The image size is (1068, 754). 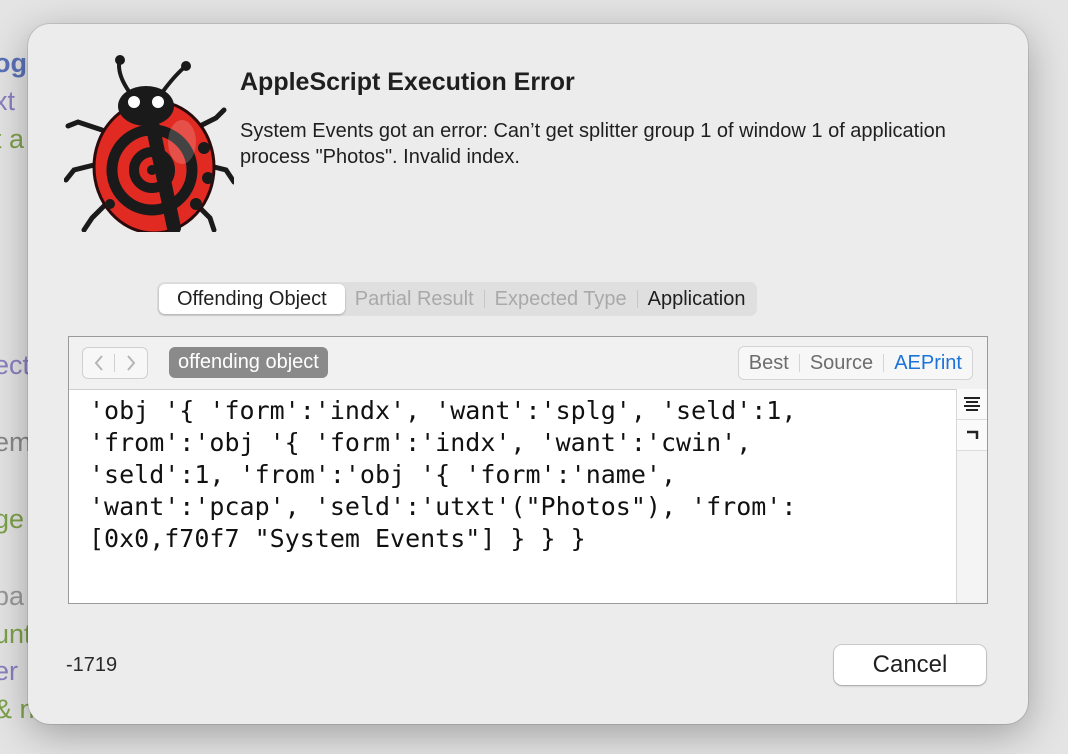 I want to click on background-text: xt, so click(x=8, y=101).